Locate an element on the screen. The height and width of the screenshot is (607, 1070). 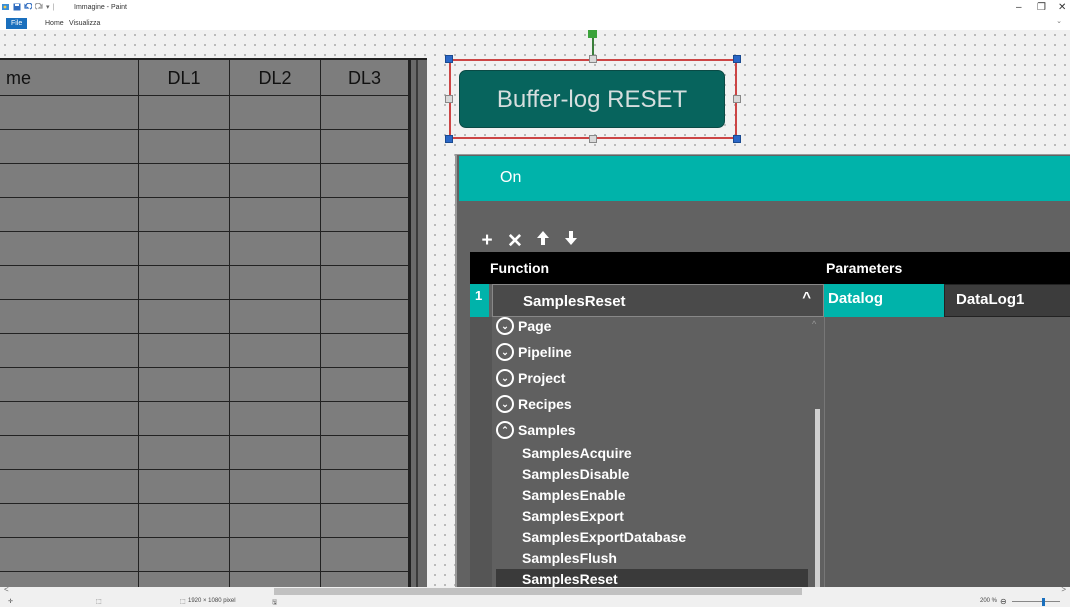
ribbon-expand-icon: ⌄ is located at coordinates (1059, 21).